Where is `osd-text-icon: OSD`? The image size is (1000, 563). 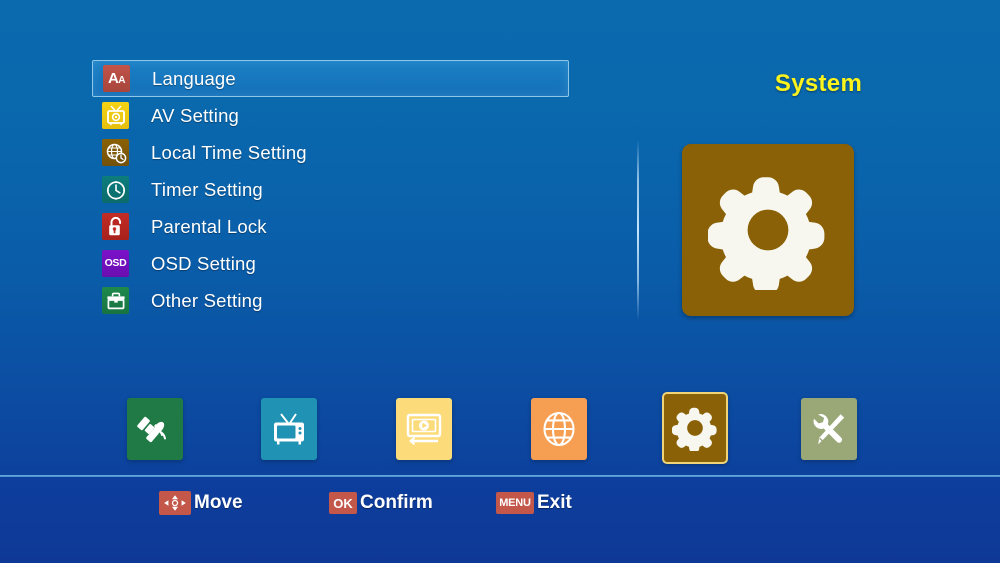 osd-text-icon: OSD is located at coordinates (115, 263).